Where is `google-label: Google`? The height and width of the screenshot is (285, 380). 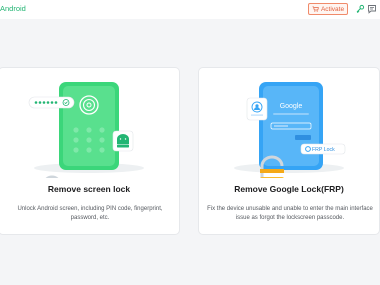
google-label: Google is located at coordinates (291, 106).